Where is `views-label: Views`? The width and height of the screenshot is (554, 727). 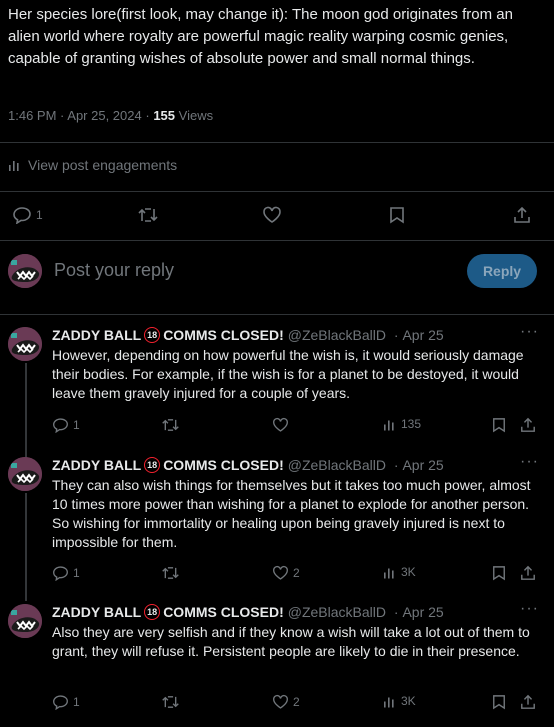 views-label: Views is located at coordinates (196, 115).